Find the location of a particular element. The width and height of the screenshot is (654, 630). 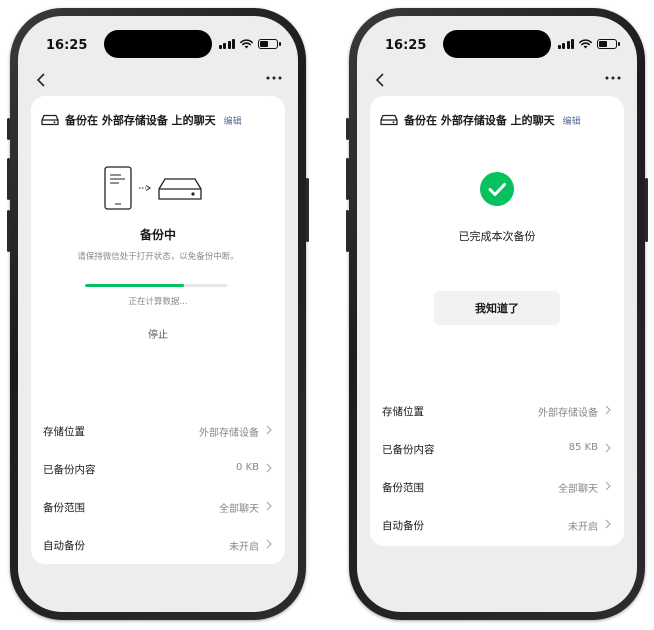

status-description: 请保持微信处于打开状态，以免备份中断。 is located at coordinates (158, 257).